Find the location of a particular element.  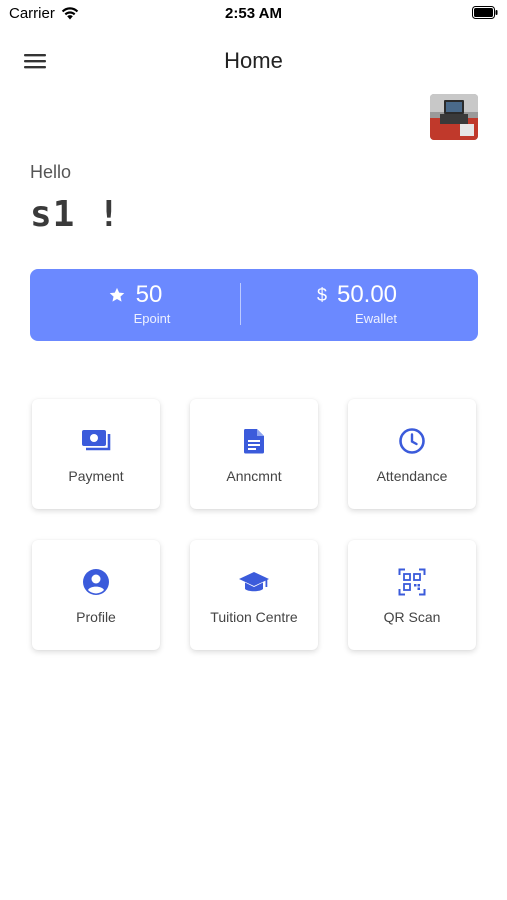

balance-card: 50 Epoint $ 50.00 Ewallet is located at coordinates (254, 305).